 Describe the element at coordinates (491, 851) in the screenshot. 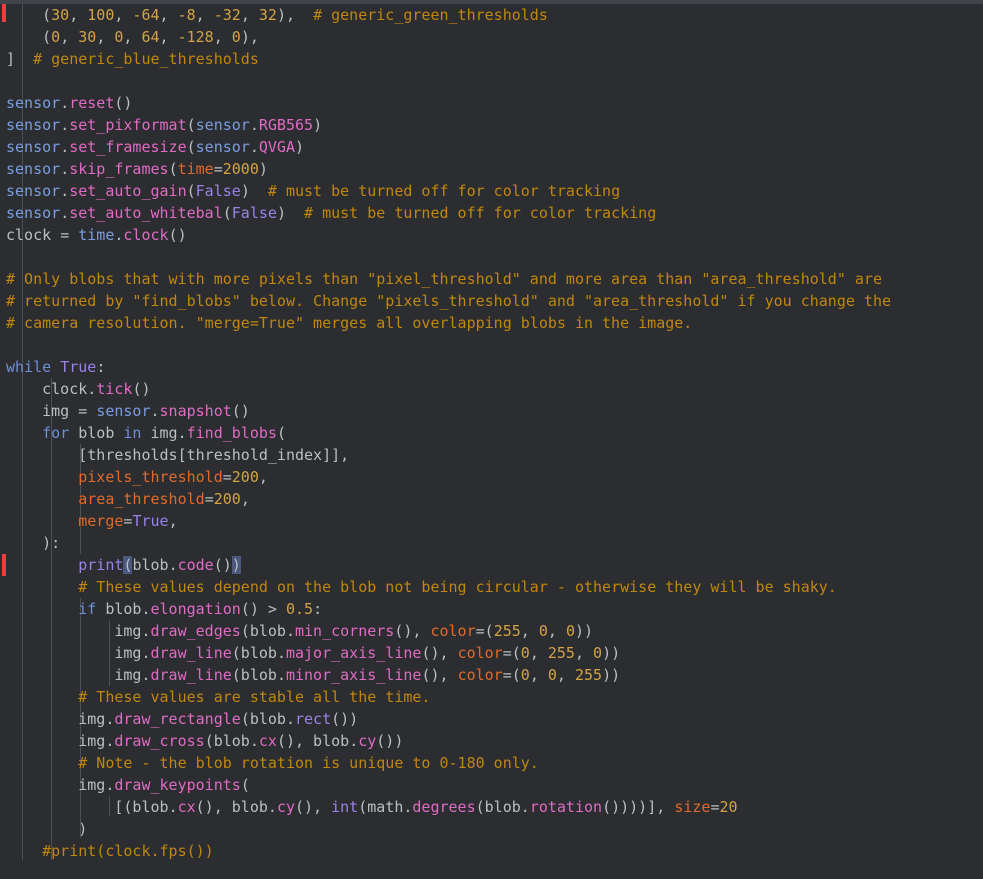

I see `code-line: #print(clock.fps())` at that location.